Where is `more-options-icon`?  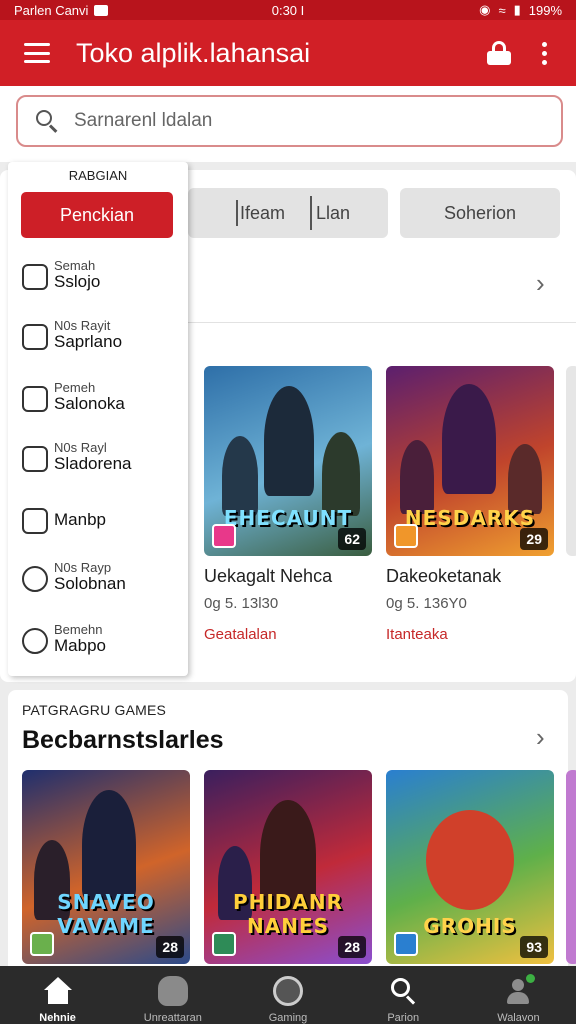
more-options-icon is located at coordinates (545, 53).